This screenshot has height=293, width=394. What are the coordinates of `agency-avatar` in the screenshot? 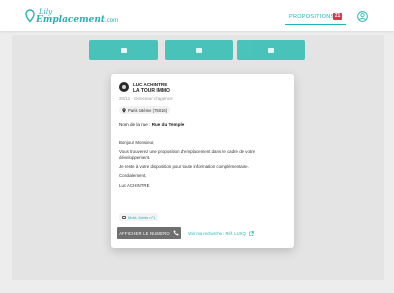 It's located at (124, 87).